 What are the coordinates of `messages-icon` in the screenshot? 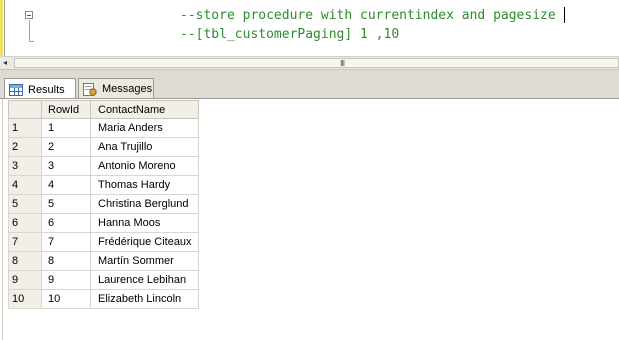 It's located at (90, 89).